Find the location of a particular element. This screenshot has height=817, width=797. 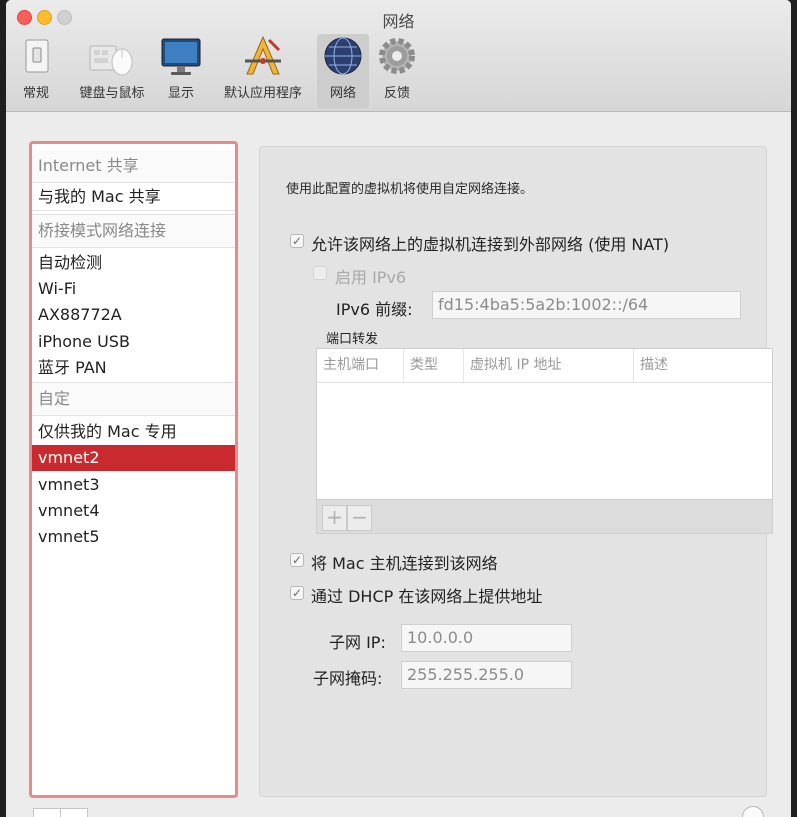

section-header-internet-sharing: Internet 共享 is located at coordinates (133, 166).